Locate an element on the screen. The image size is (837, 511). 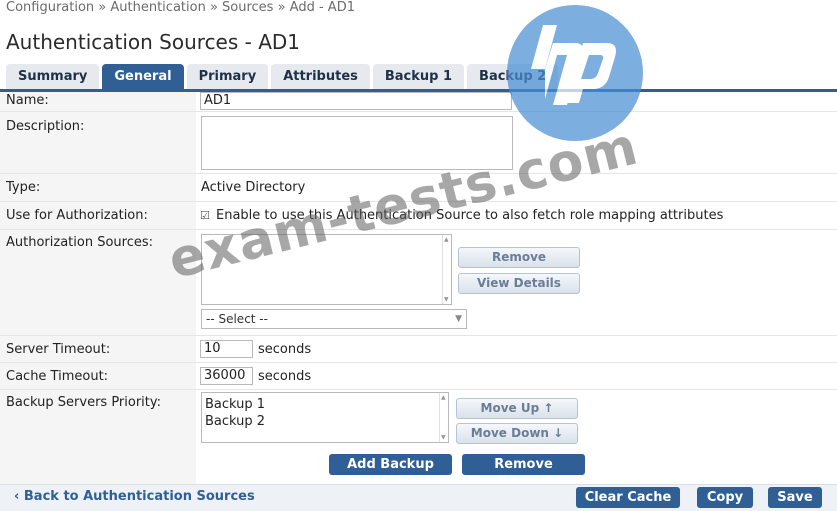
description-label: Description: is located at coordinates (45, 126).